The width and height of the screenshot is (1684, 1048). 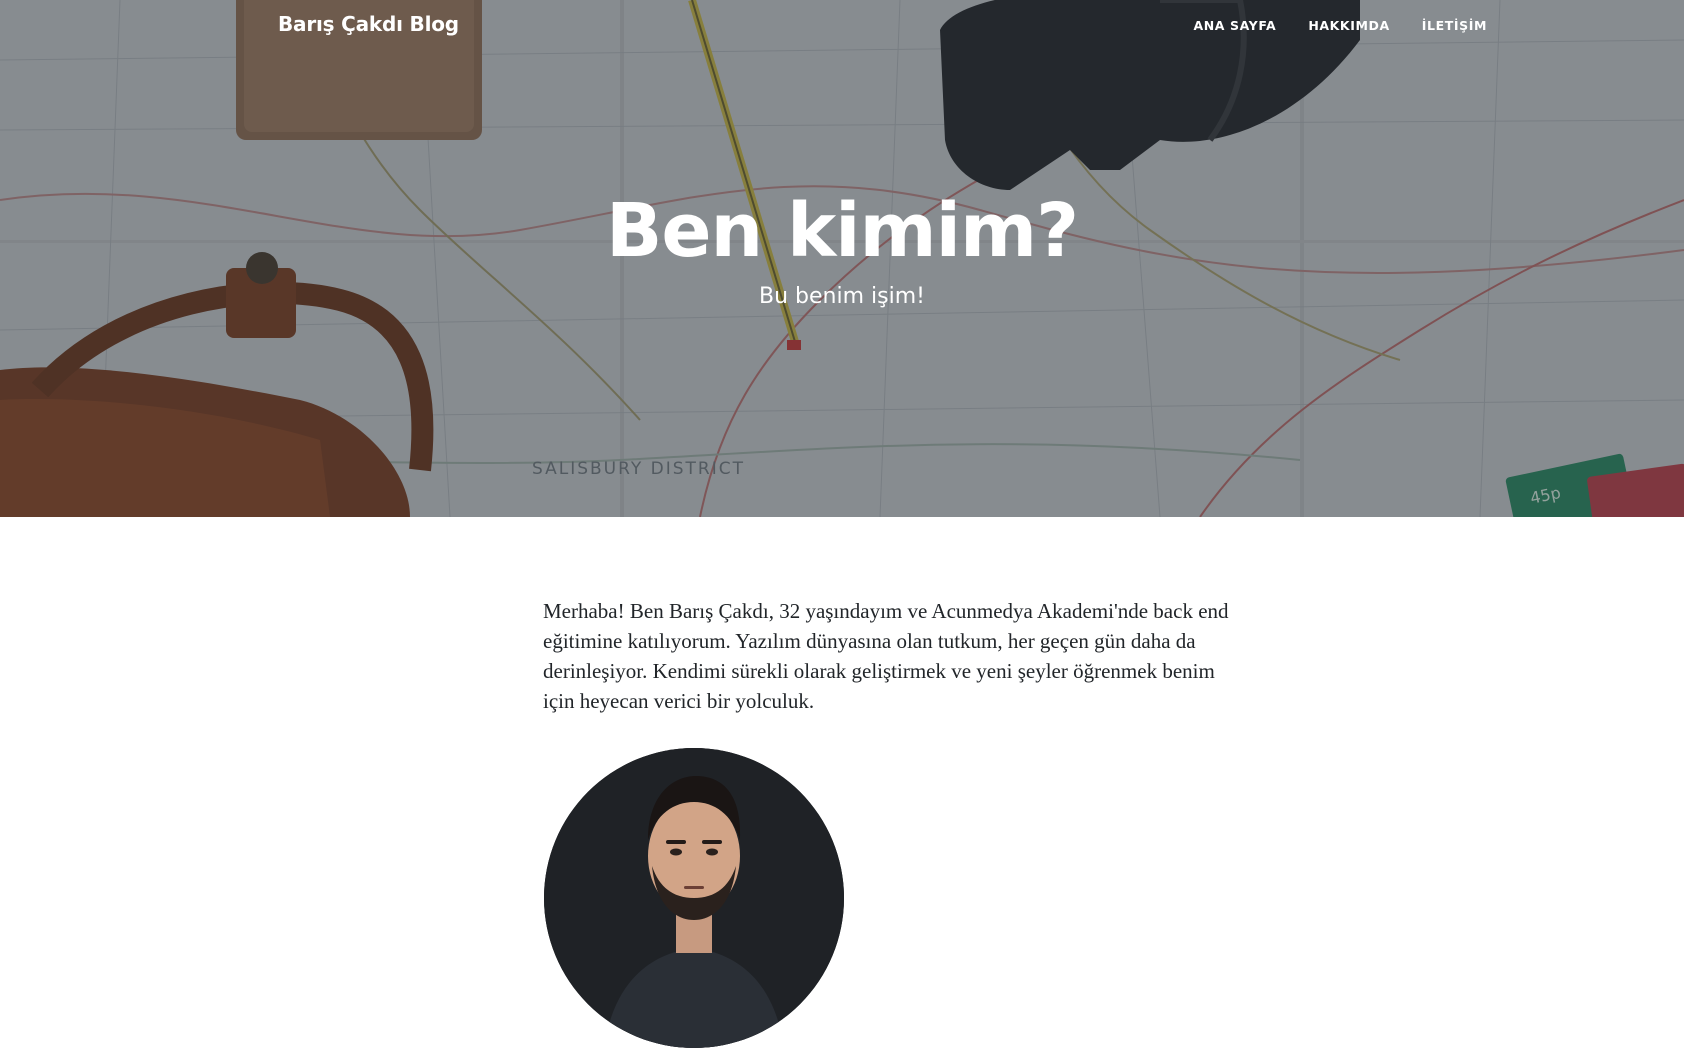 I want to click on nav-link-about: HAKKIMDA, so click(x=1348, y=25).